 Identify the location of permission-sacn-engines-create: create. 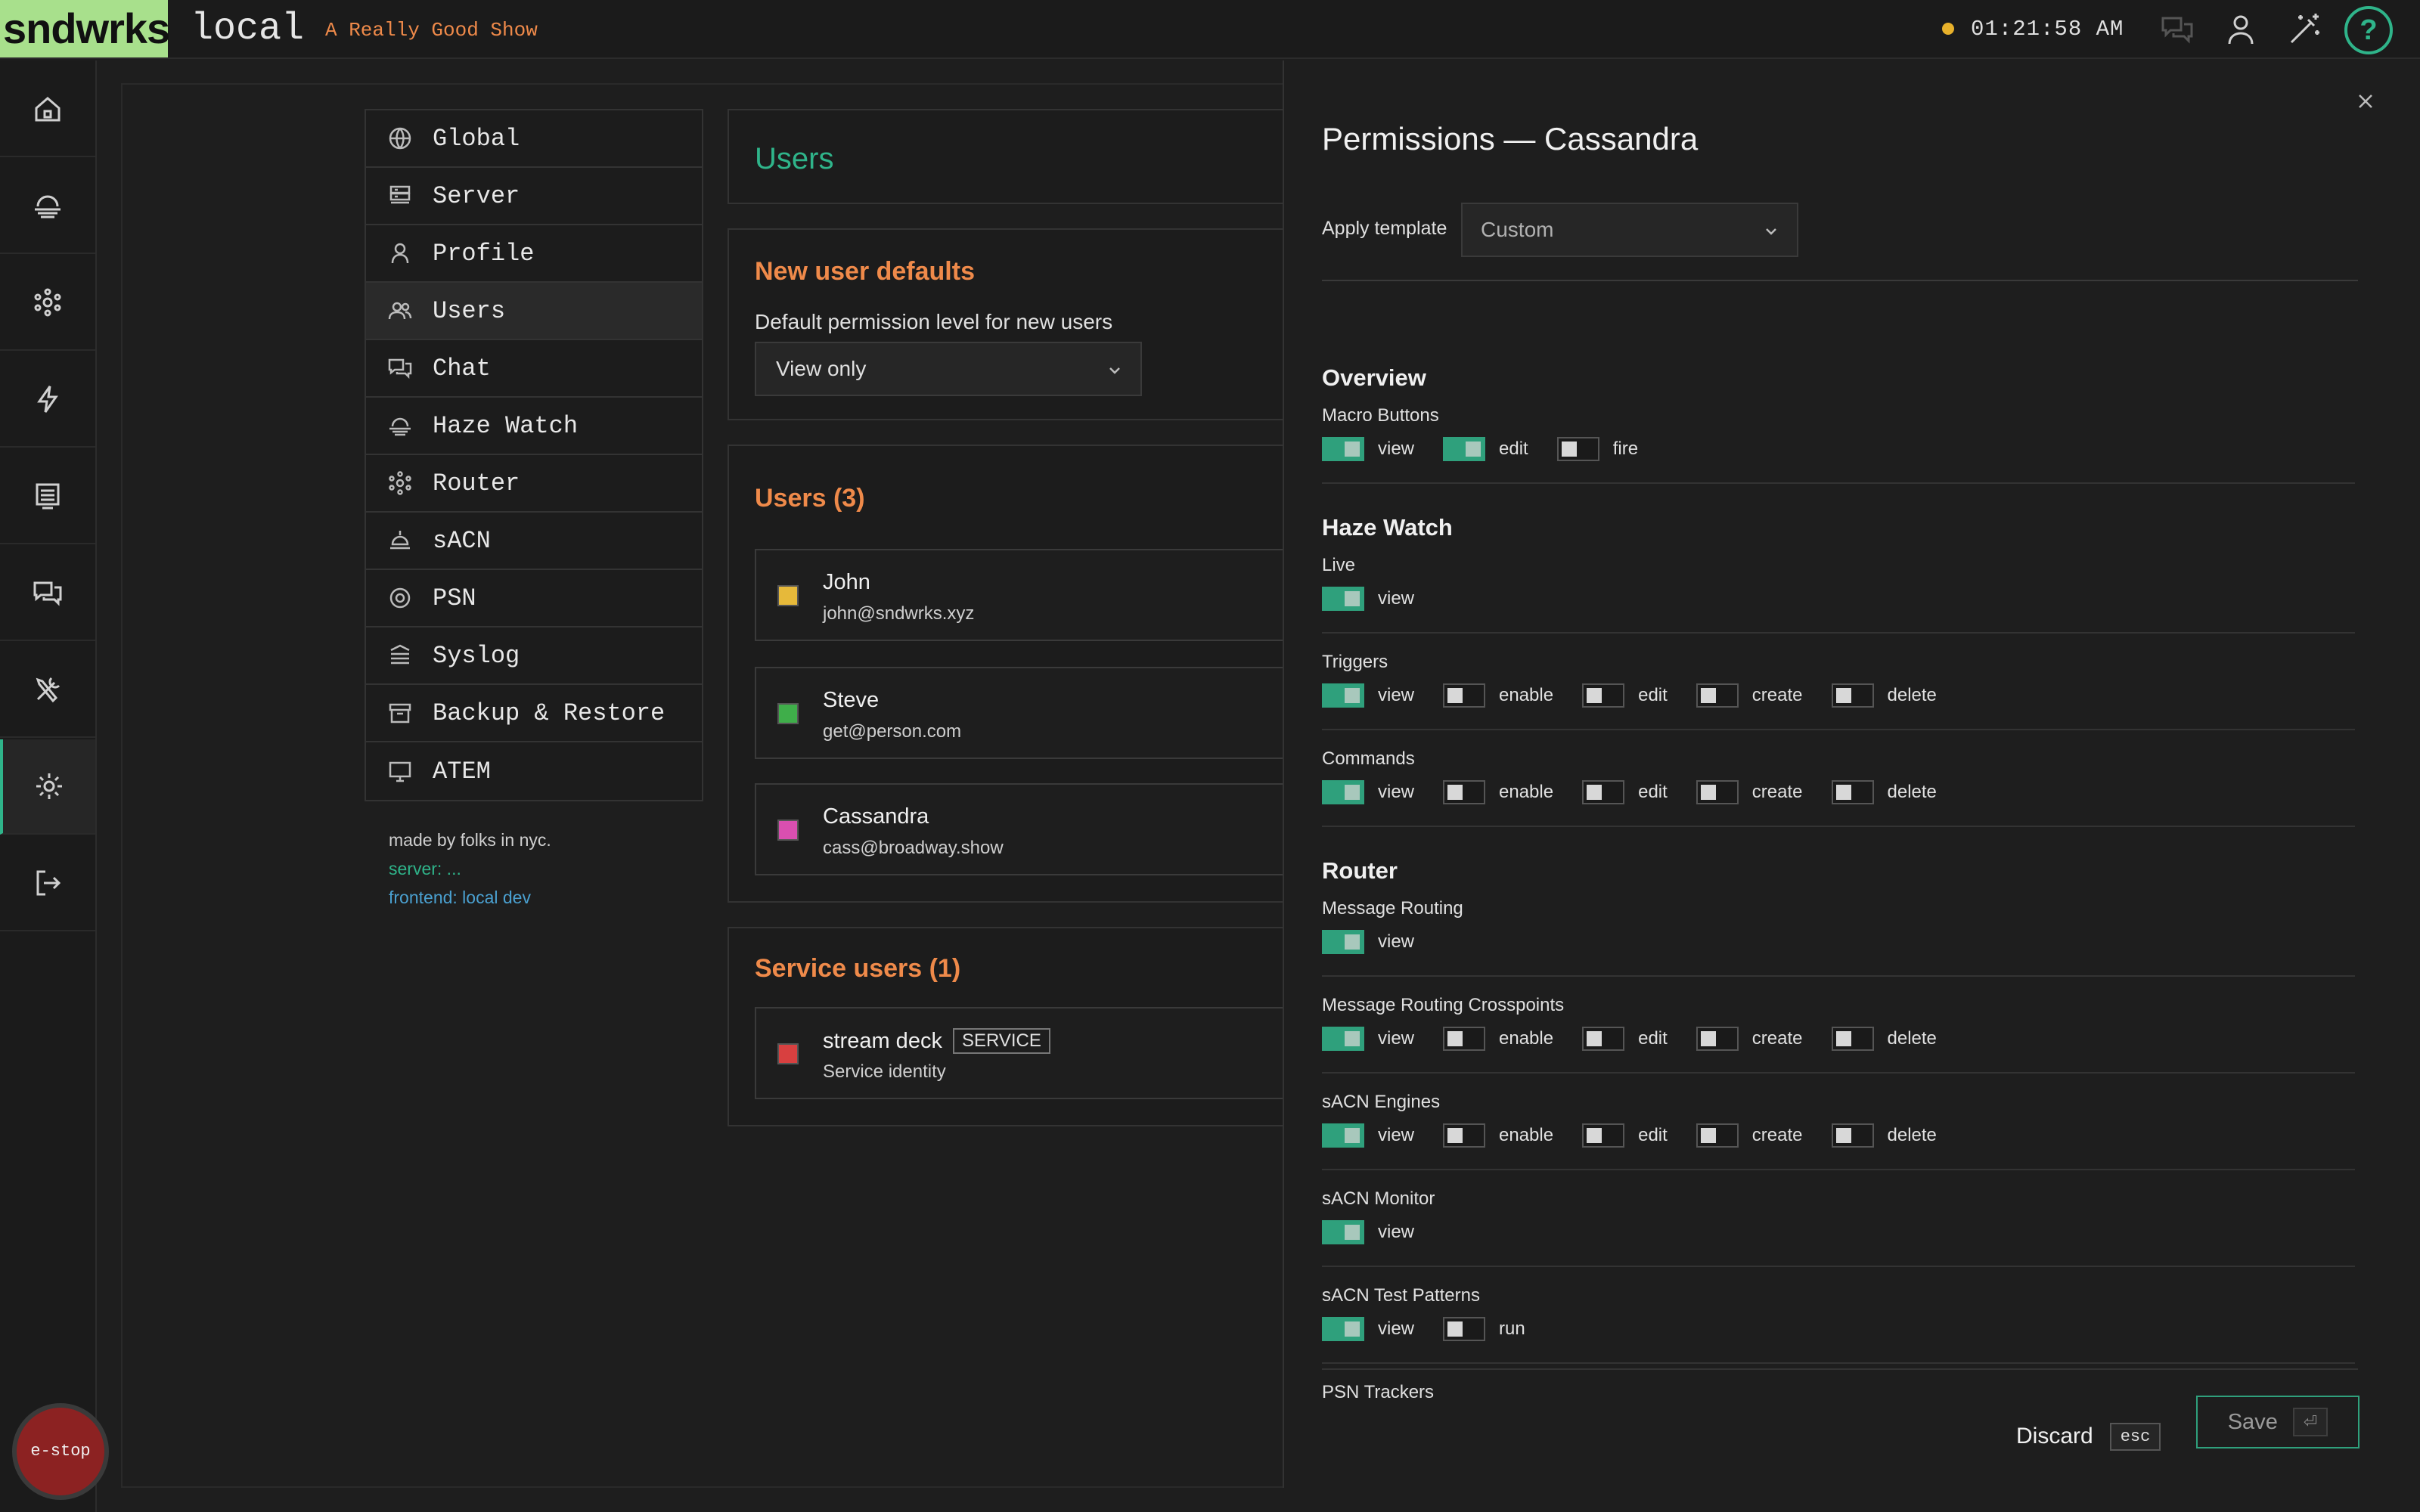
(1749, 1135).